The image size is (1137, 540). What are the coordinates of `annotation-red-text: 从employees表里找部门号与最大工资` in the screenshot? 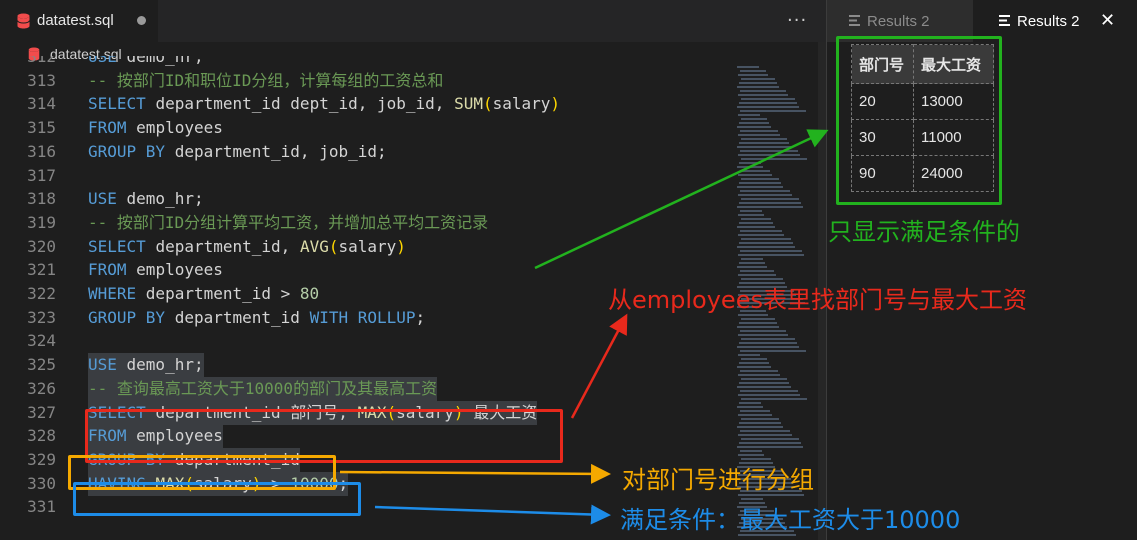 It's located at (817, 300).